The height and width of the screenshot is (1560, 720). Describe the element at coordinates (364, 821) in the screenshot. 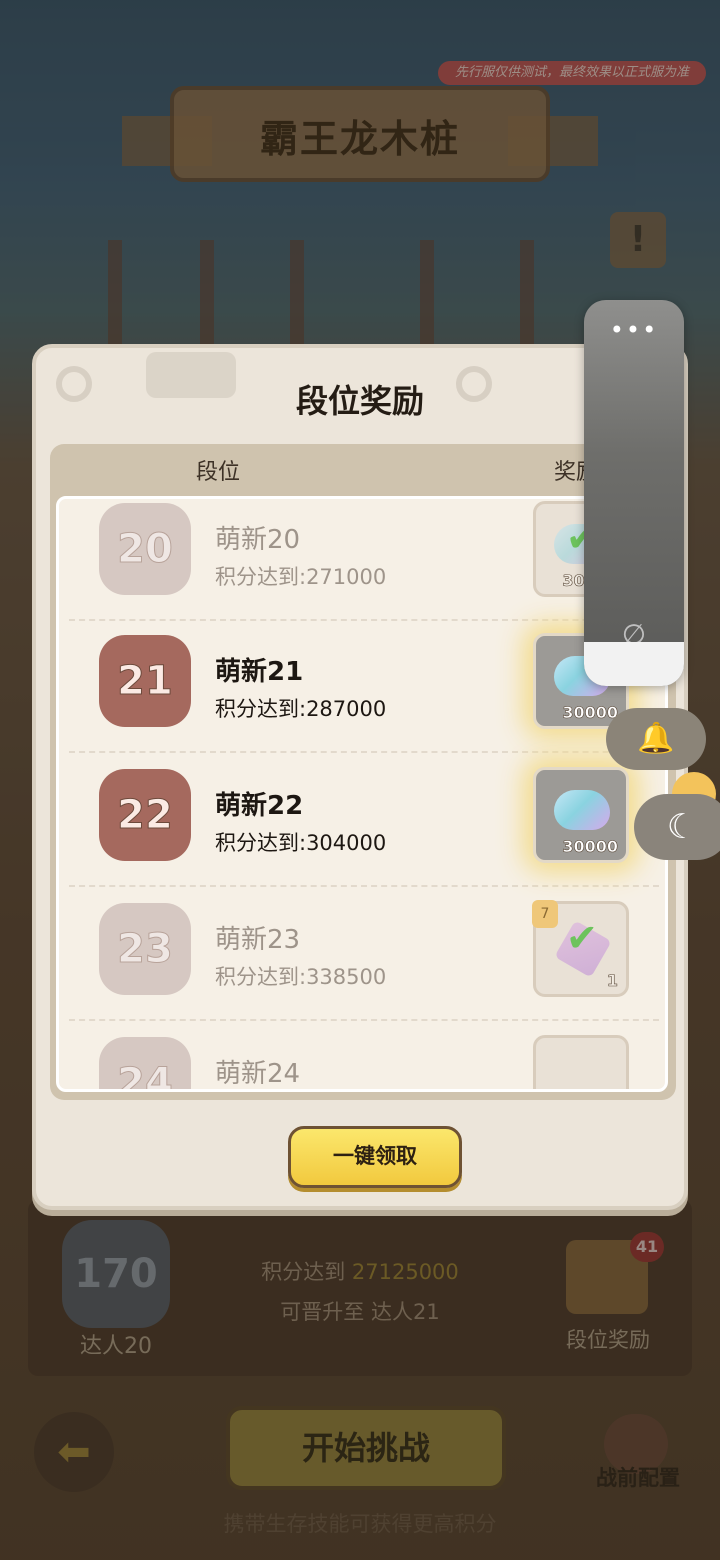

I see `list-item: 22 萌新22 积分达到:304000 30000` at that location.